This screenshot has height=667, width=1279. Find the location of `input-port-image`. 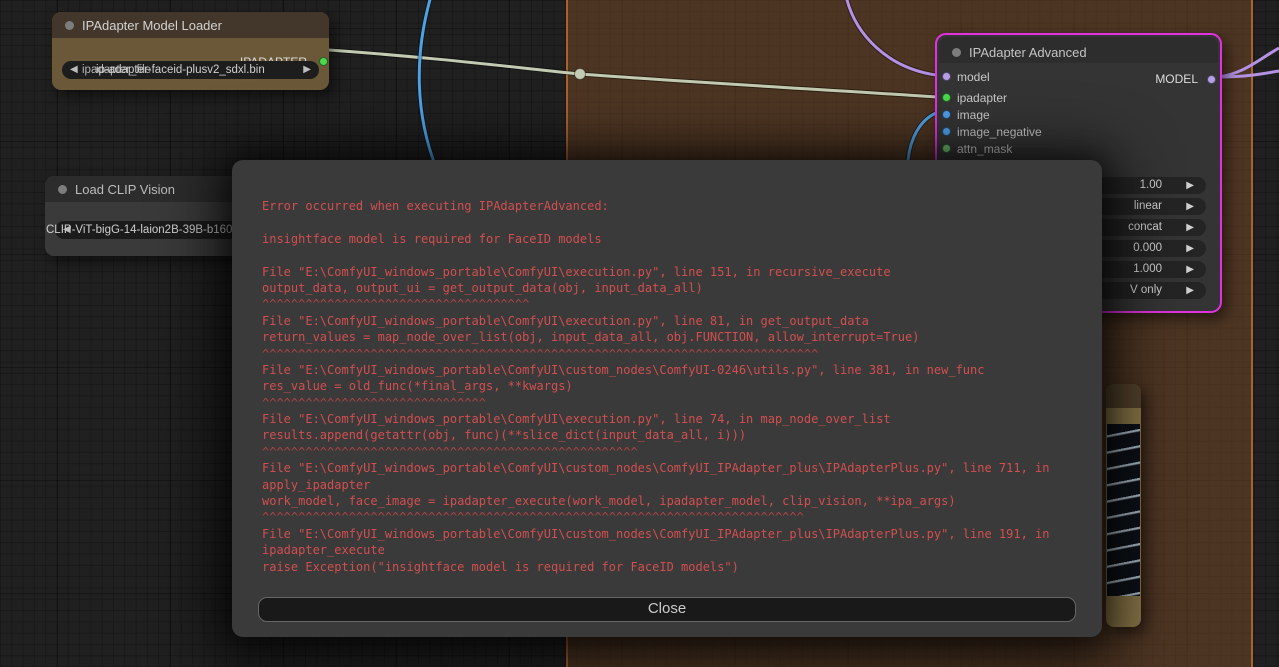

input-port-image is located at coordinates (946, 114).